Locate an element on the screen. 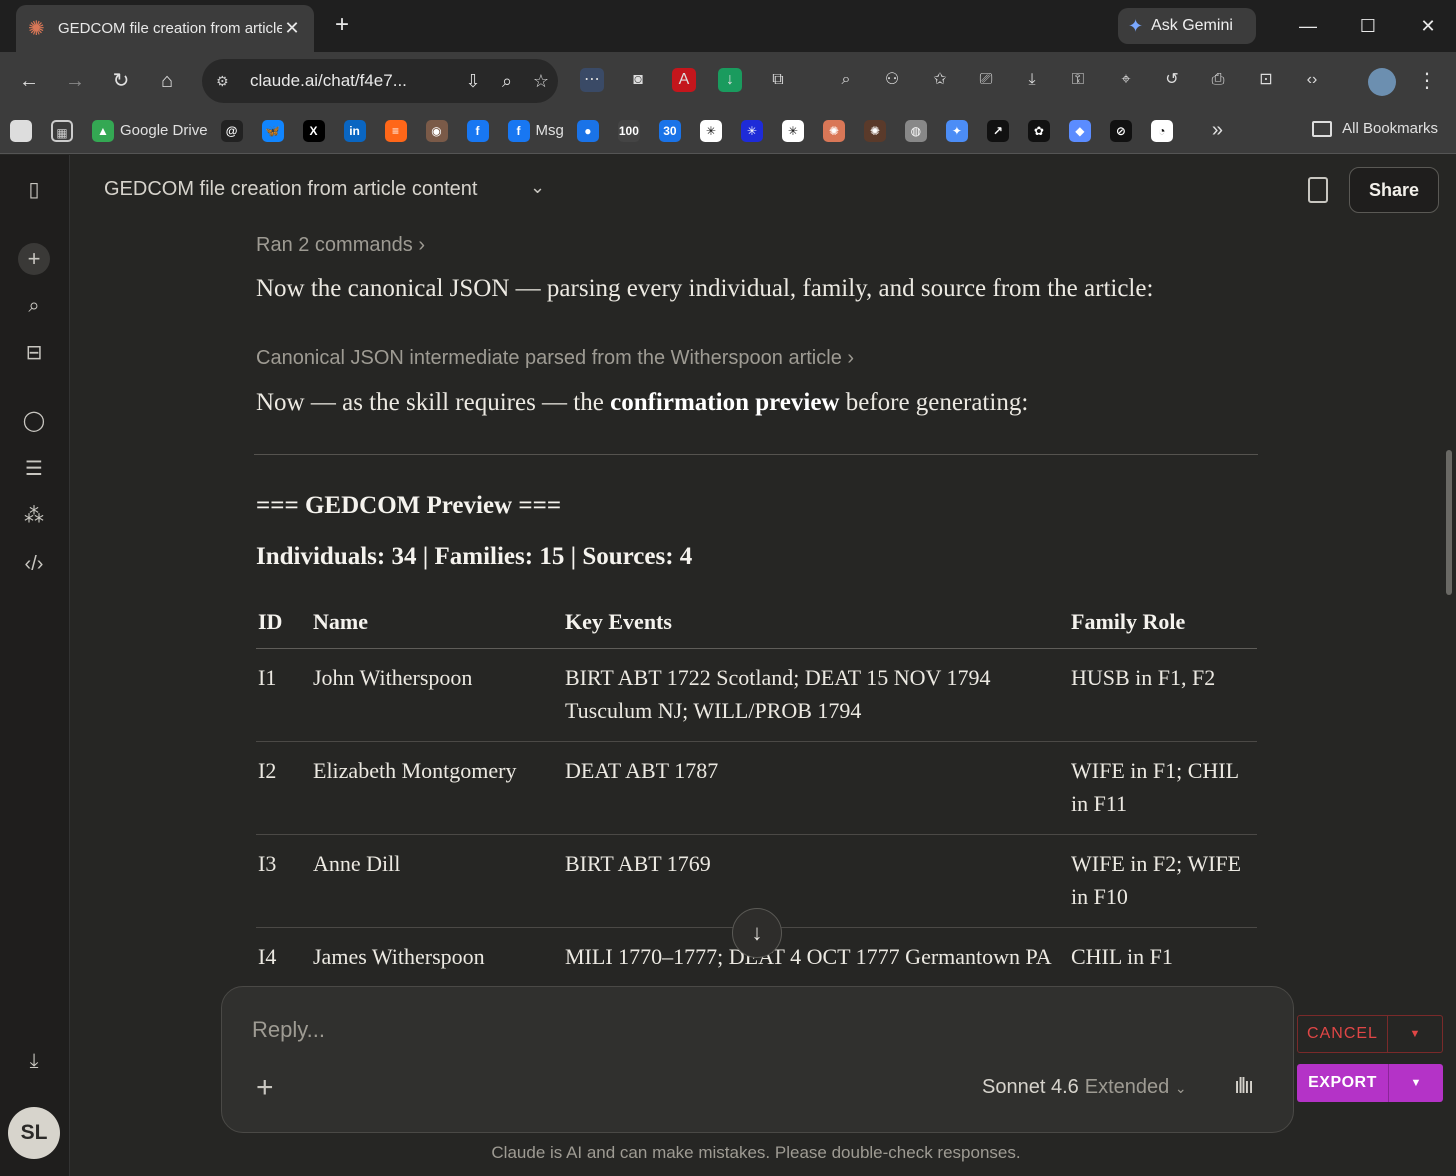 The image size is (1456, 1176). table-cell: I4 is located at coordinates (283, 957).